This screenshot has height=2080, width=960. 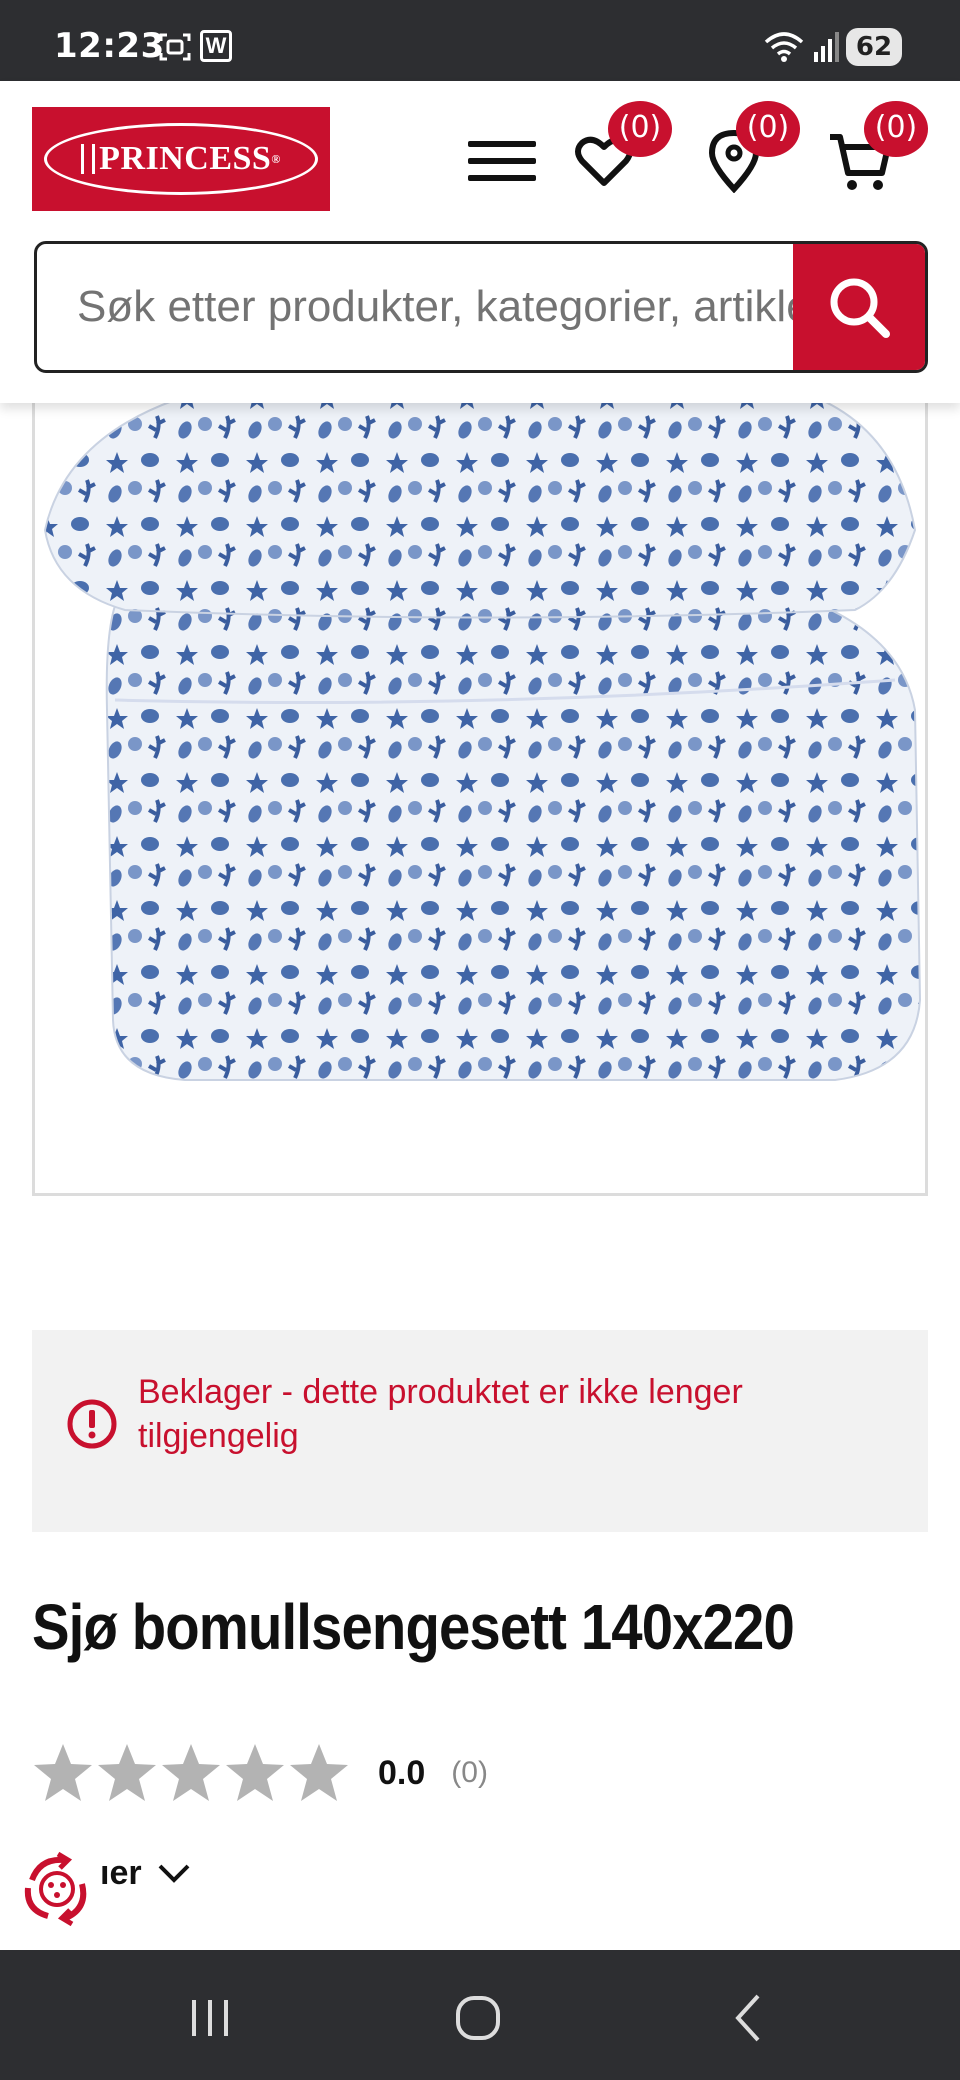 I want to click on status-time: 12:23, so click(x=109, y=46).